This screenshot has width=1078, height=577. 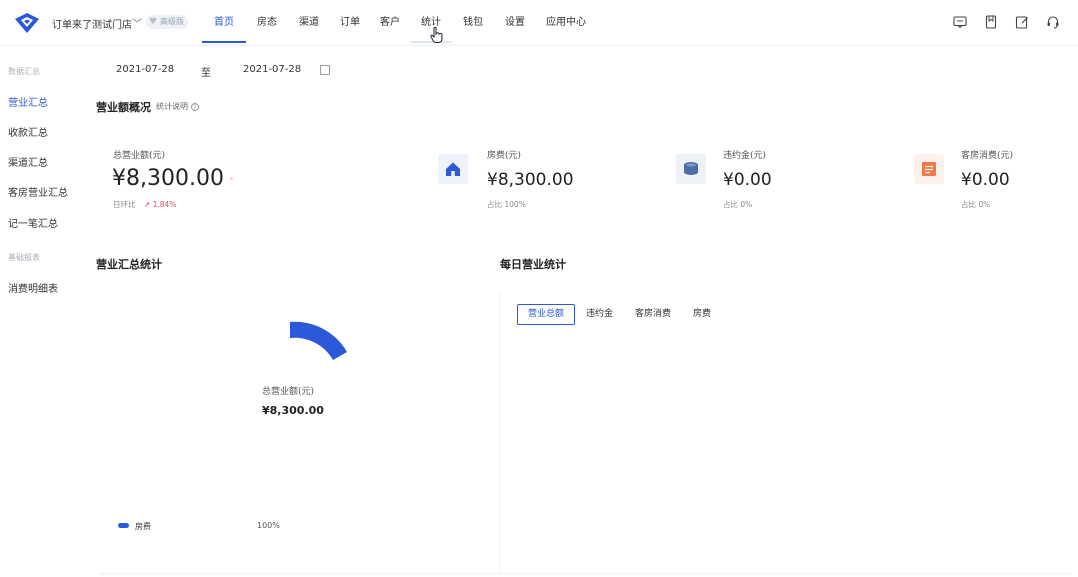 What do you see at coordinates (985, 180) in the screenshot?
I see `room-consumption-value: ¥0.00` at bounding box center [985, 180].